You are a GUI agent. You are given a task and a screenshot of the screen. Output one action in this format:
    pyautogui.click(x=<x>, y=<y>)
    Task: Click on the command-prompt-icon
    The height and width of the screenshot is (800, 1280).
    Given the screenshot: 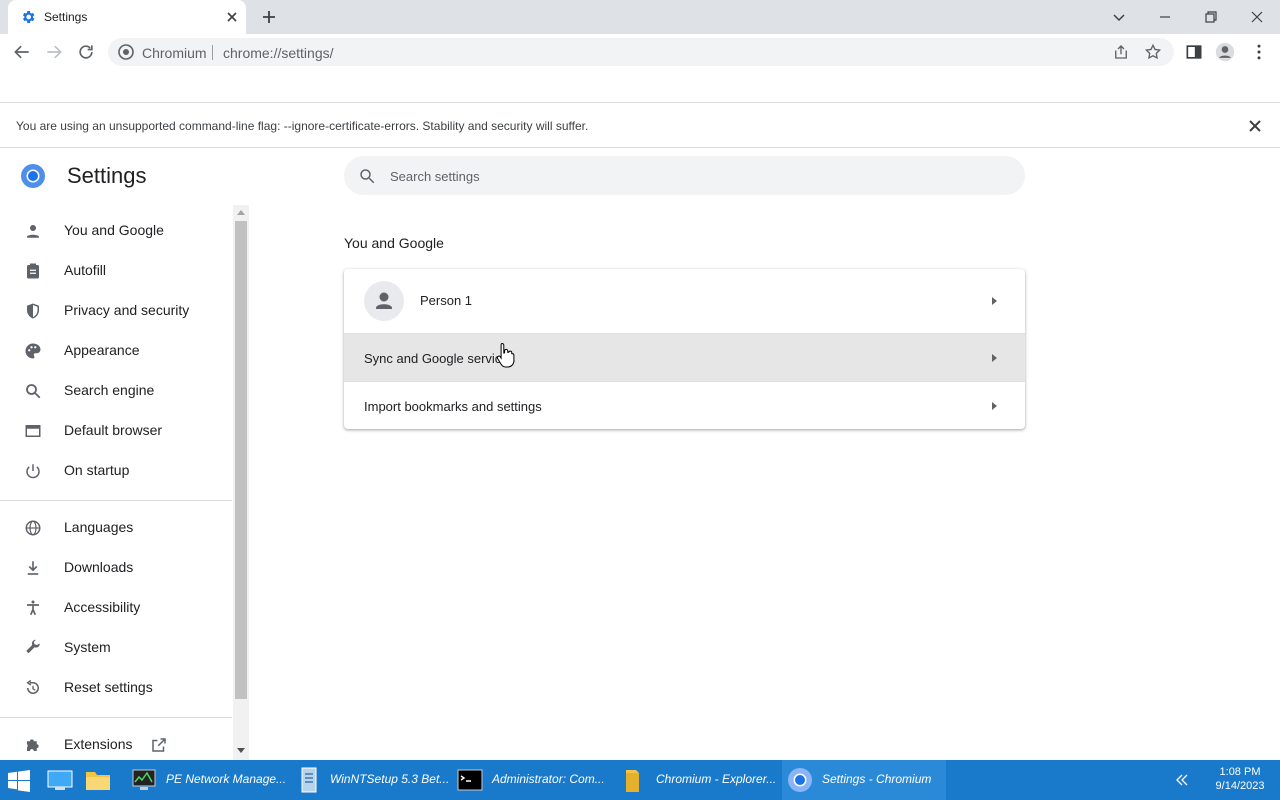 What is the action you would take?
    pyautogui.click(x=470, y=780)
    